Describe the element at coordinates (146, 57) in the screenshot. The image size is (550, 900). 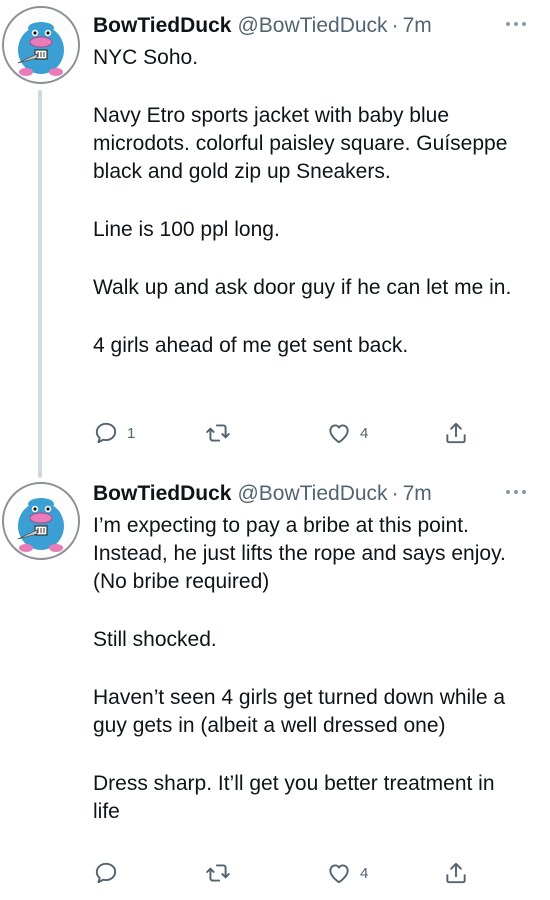
I see `tweet-paragraph: NYC Soho.` at that location.